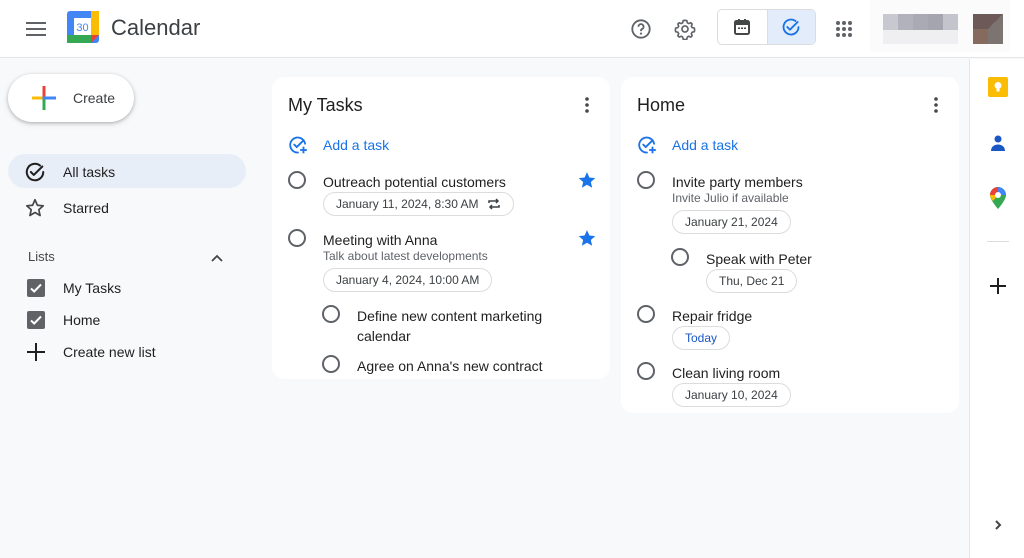 The image size is (1024, 558). I want to click on calendar-logo: 30, so click(83, 27).